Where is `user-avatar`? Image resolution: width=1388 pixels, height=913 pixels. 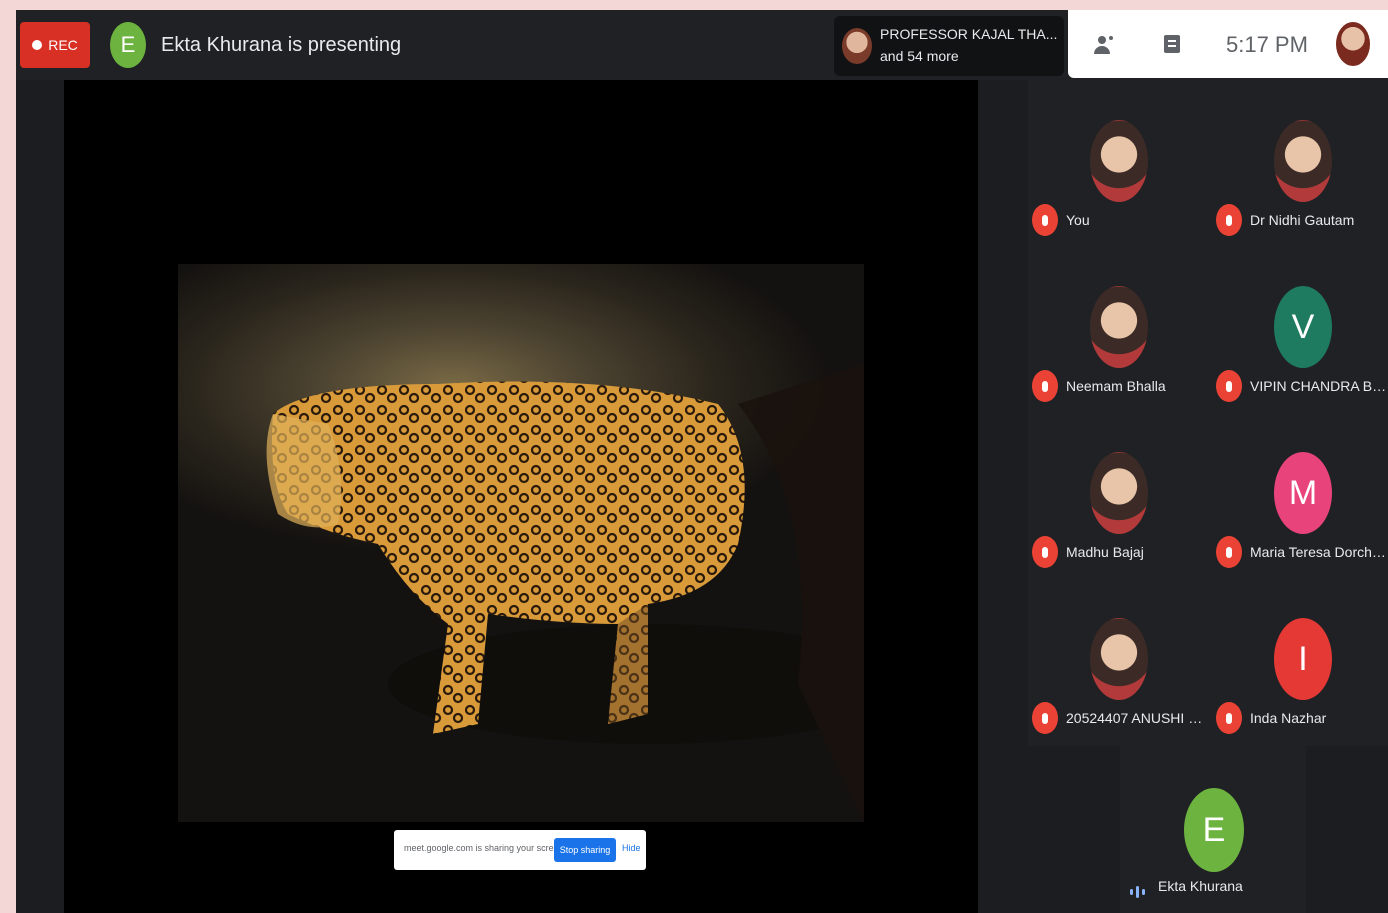
user-avatar is located at coordinates (1353, 44).